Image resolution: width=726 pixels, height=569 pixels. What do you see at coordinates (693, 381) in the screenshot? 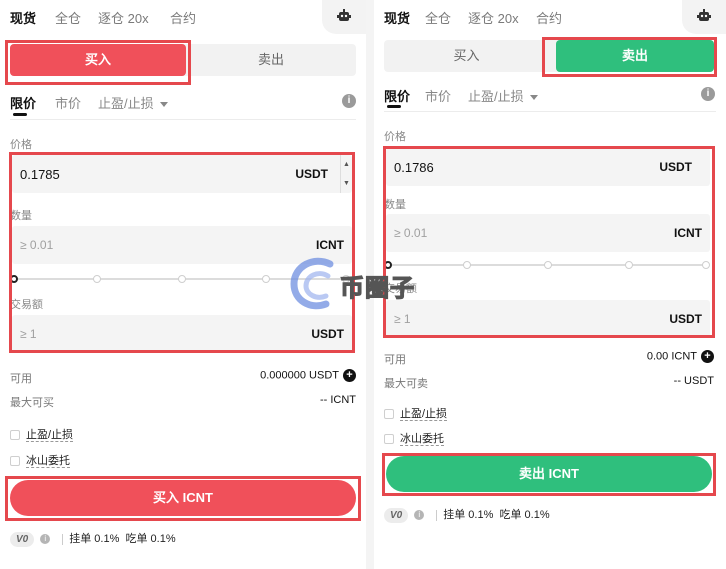
I see `max-value: -- USDT` at bounding box center [693, 381].